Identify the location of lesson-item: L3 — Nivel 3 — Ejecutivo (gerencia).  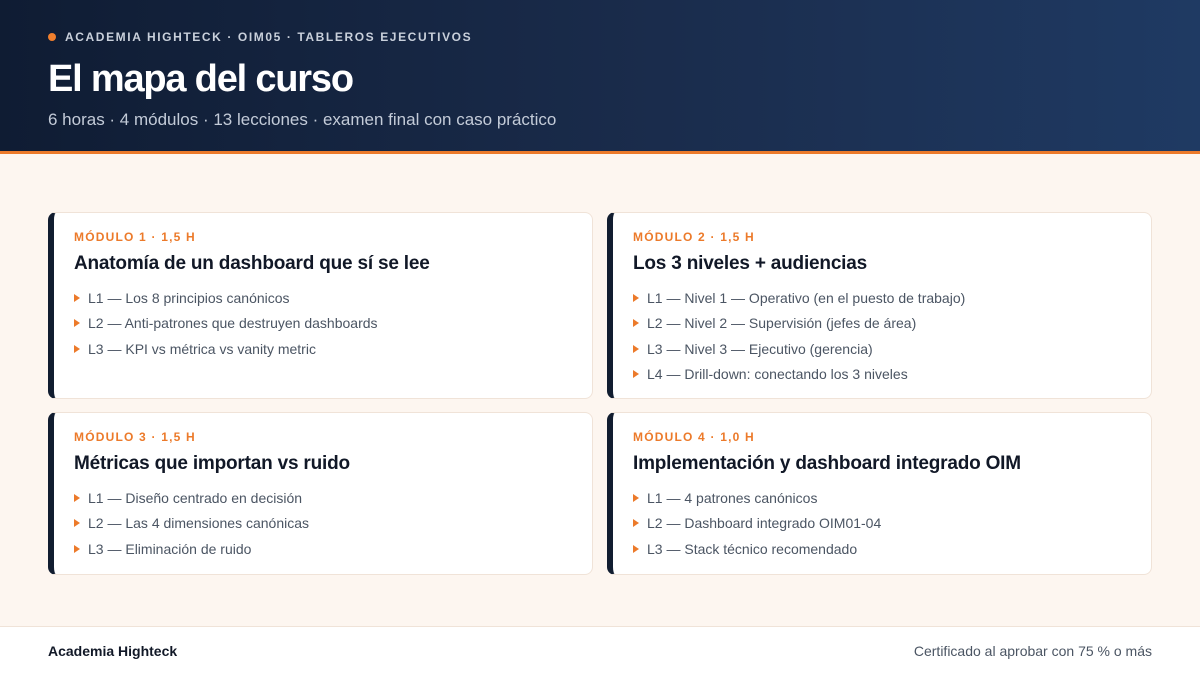
(892, 349).